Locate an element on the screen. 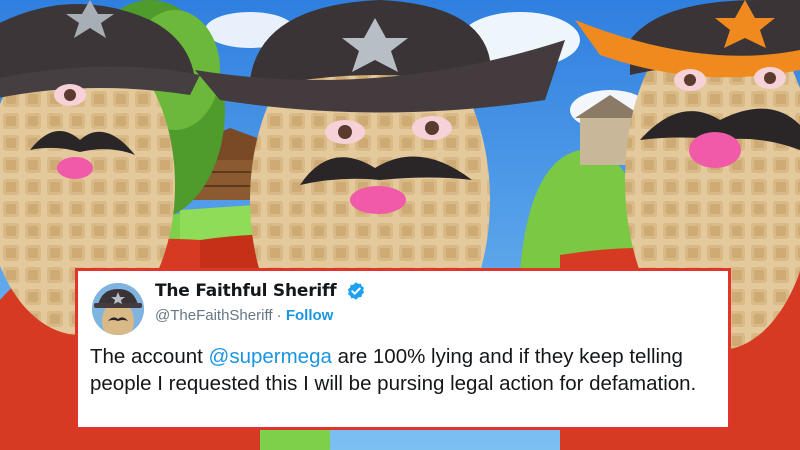 Image resolution: width=800 pixels, height=450 pixels. follow-button: Follow is located at coordinates (310, 315).